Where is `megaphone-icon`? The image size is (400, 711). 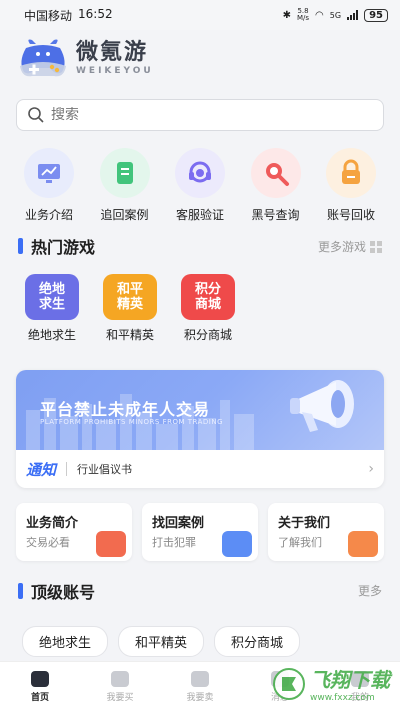 megaphone-icon is located at coordinates (322, 406).